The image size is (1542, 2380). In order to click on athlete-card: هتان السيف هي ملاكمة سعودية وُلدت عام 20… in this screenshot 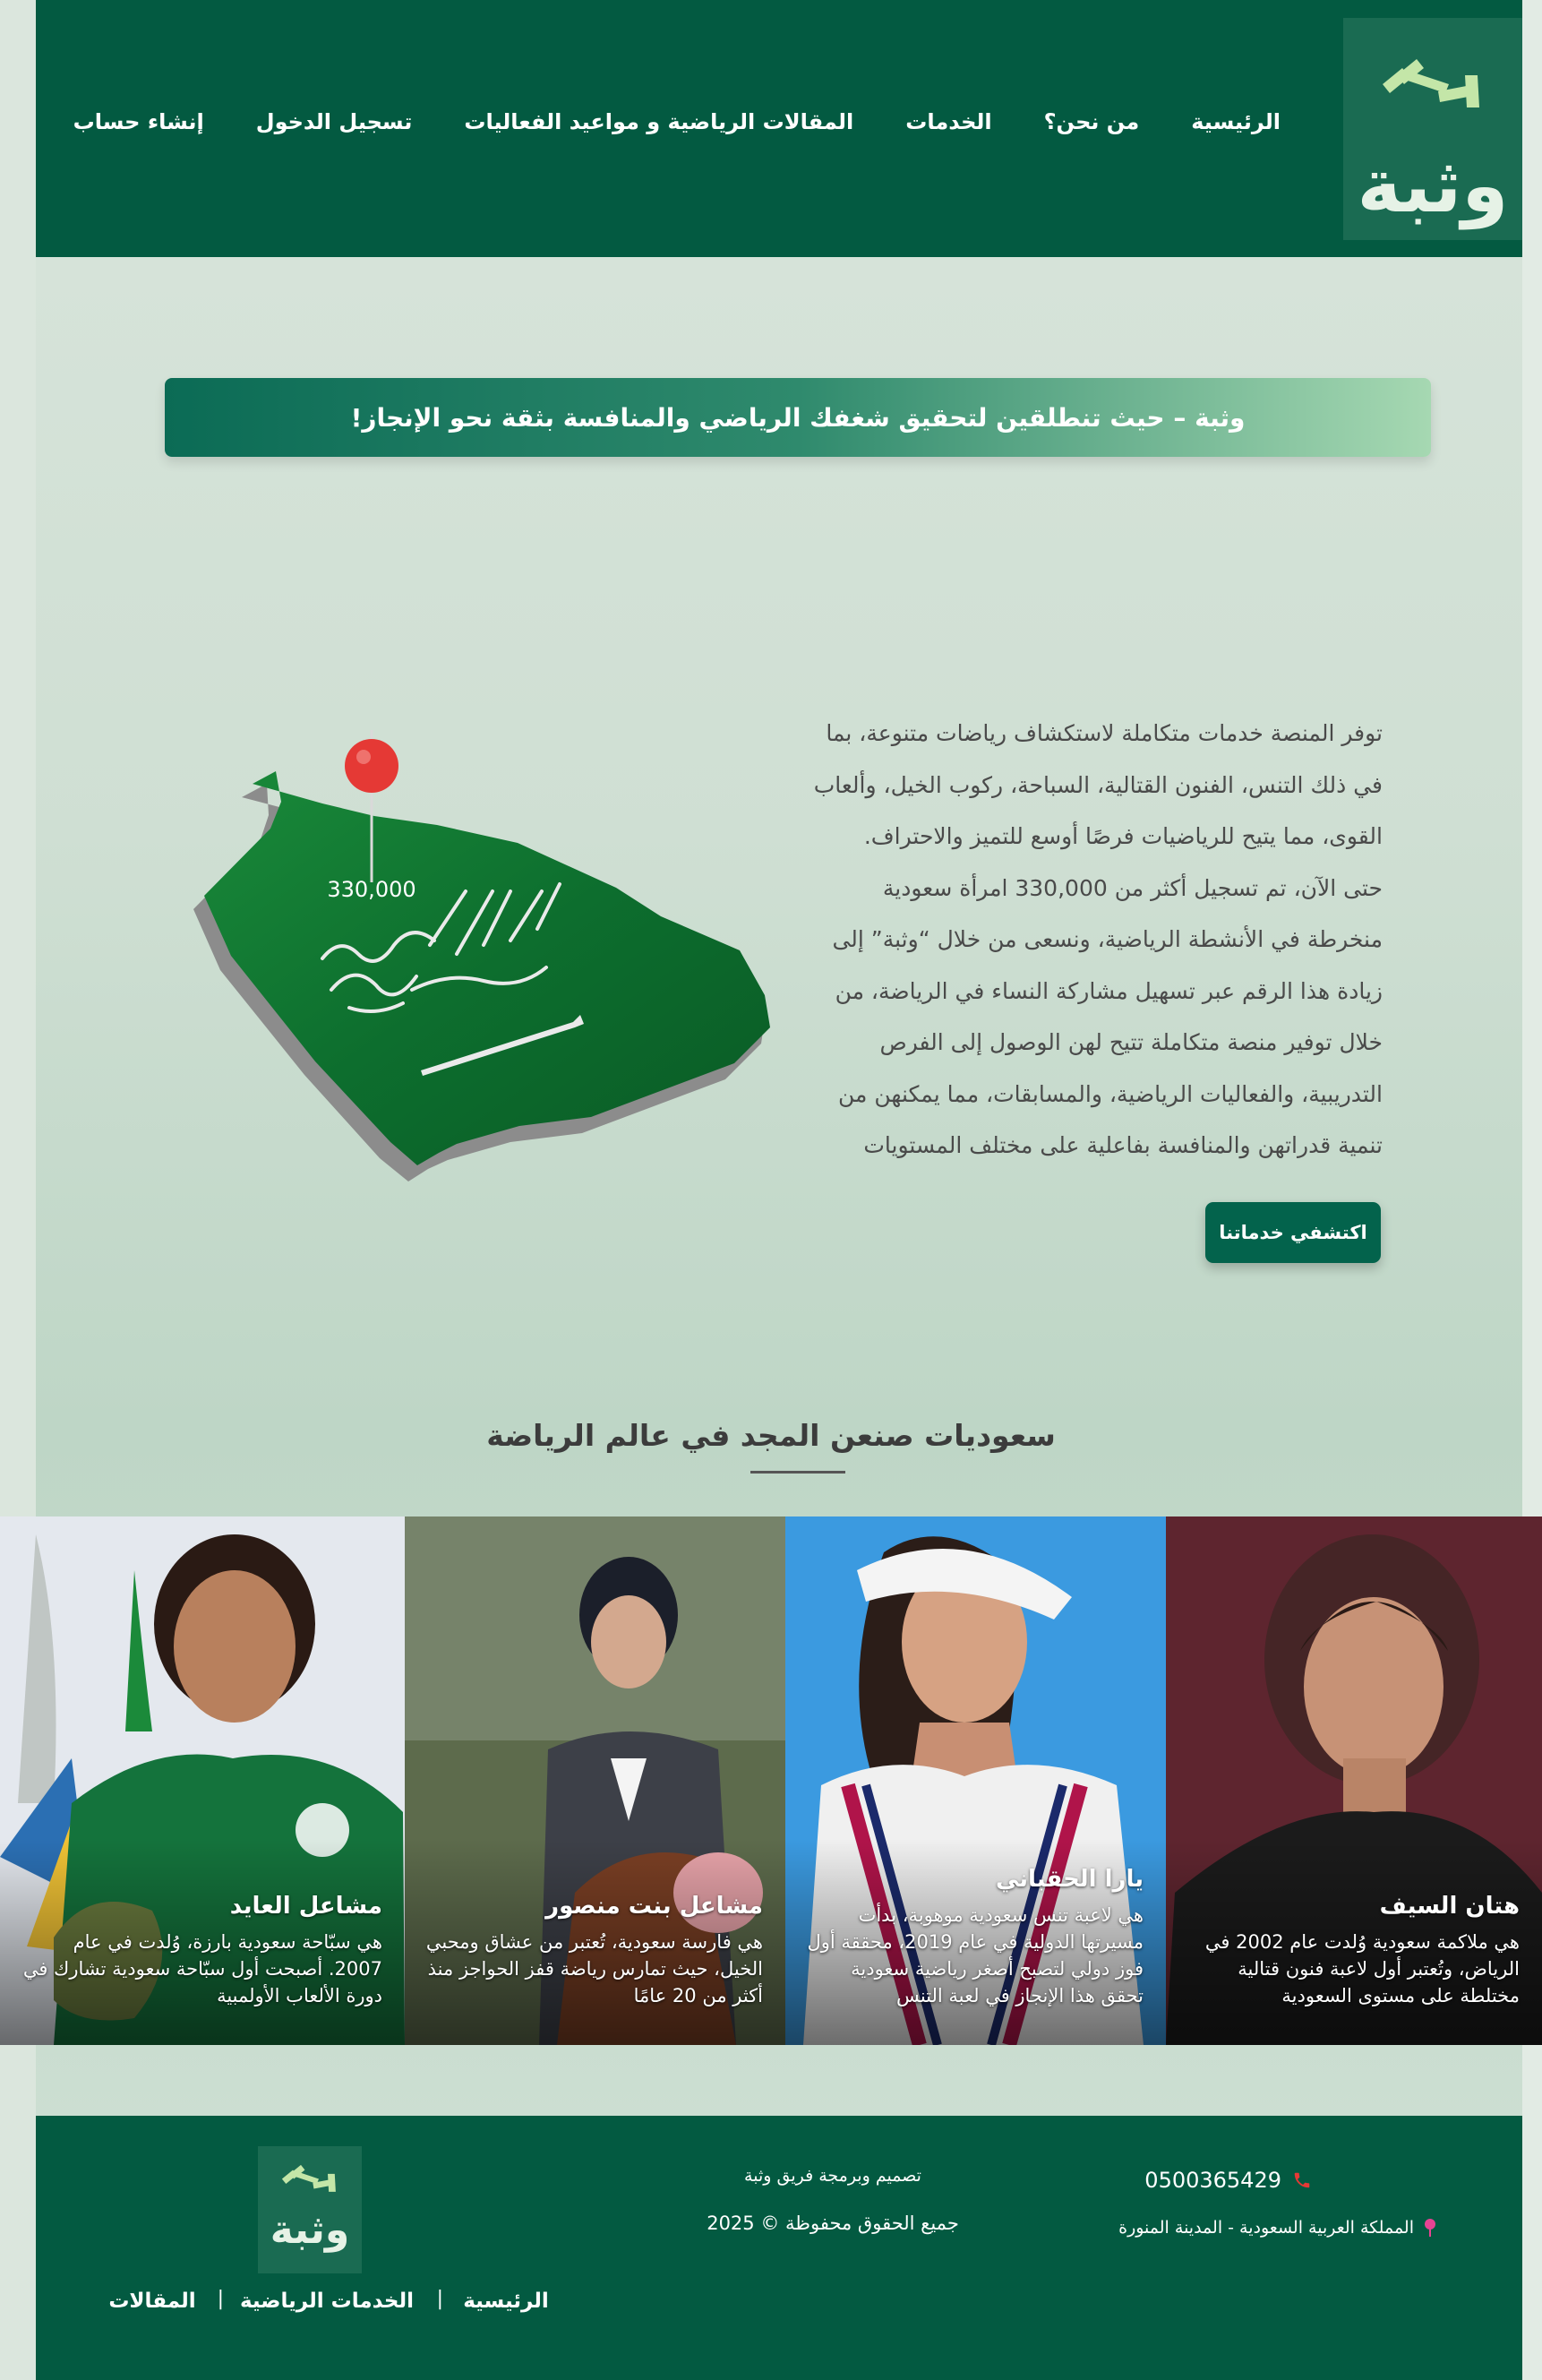, I will do `click(1354, 1780)`.